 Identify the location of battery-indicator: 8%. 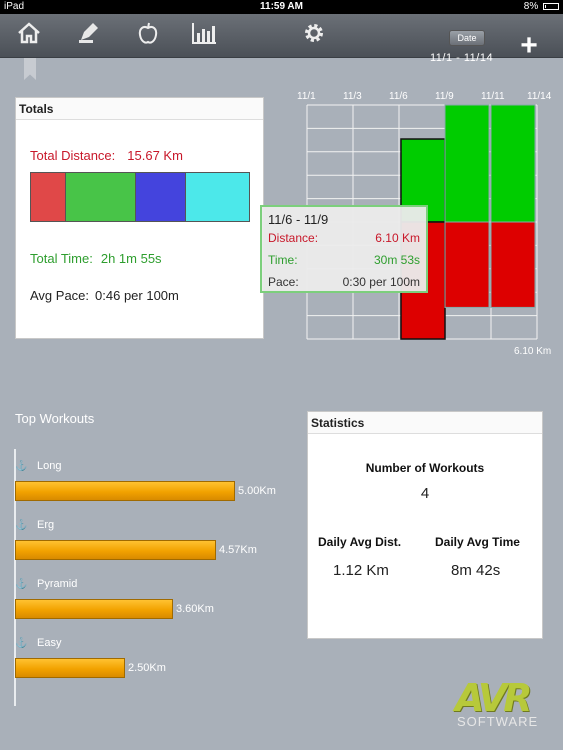
(541, 6).